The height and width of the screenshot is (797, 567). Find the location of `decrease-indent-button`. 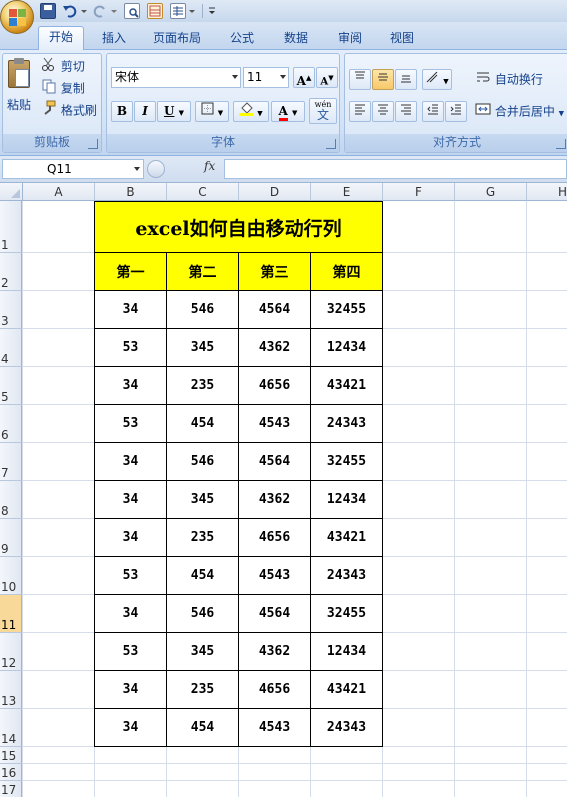

decrease-indent-button is located at coordinates (433, 111).